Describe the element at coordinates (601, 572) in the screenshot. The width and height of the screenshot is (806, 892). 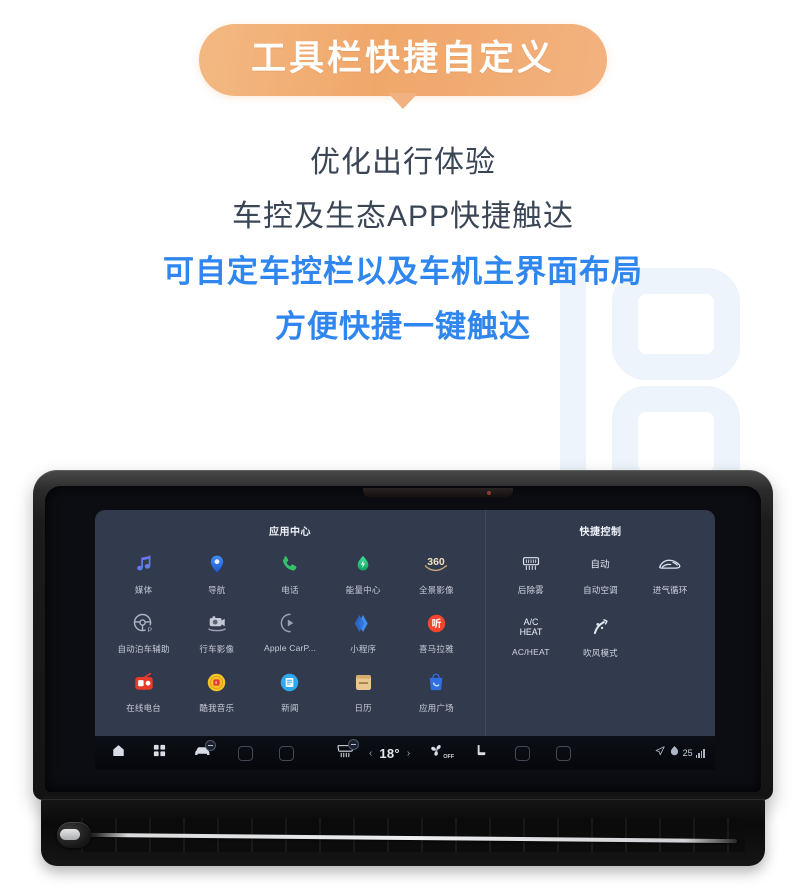
I see `control-item-auto-ac: 自动 自动空调` at that location.